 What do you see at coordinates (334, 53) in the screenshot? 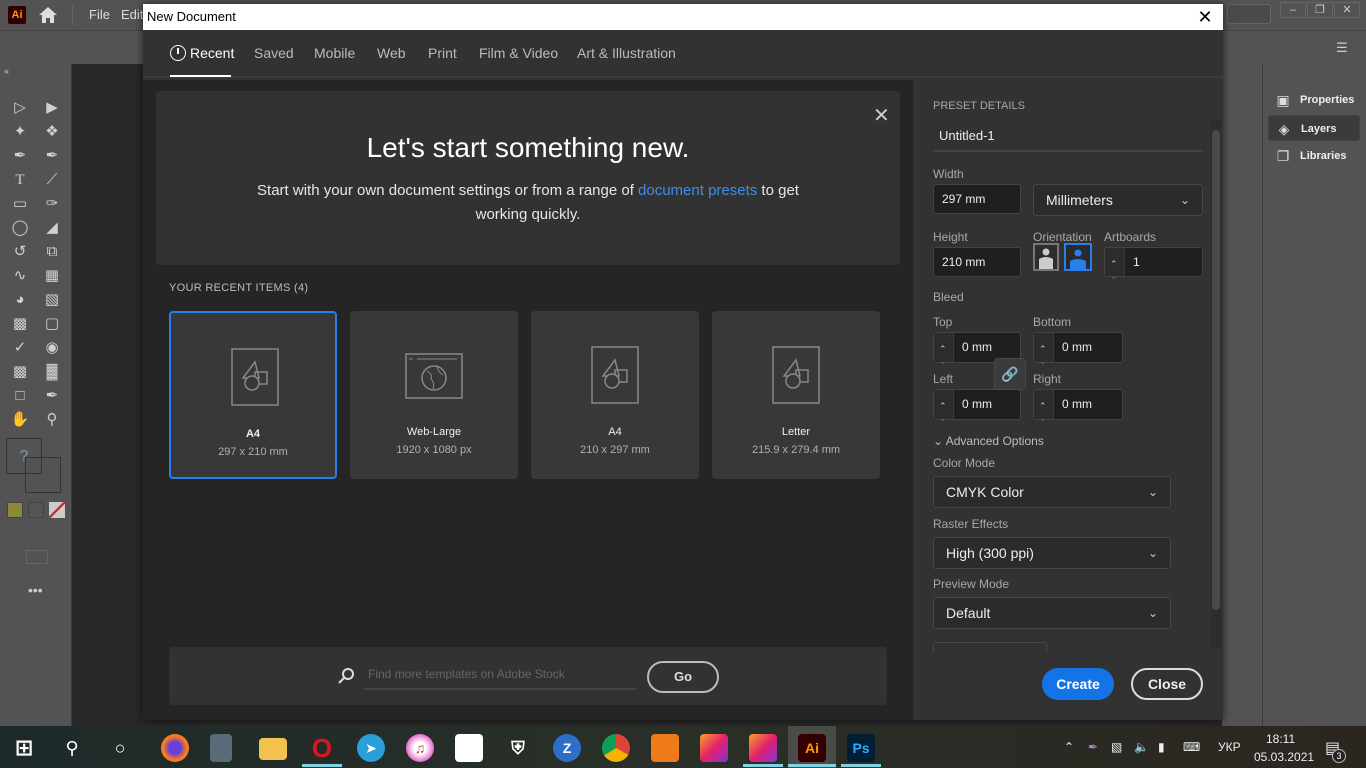
I see `tab-mobile: Mobile` at bounding box center [334, 53].